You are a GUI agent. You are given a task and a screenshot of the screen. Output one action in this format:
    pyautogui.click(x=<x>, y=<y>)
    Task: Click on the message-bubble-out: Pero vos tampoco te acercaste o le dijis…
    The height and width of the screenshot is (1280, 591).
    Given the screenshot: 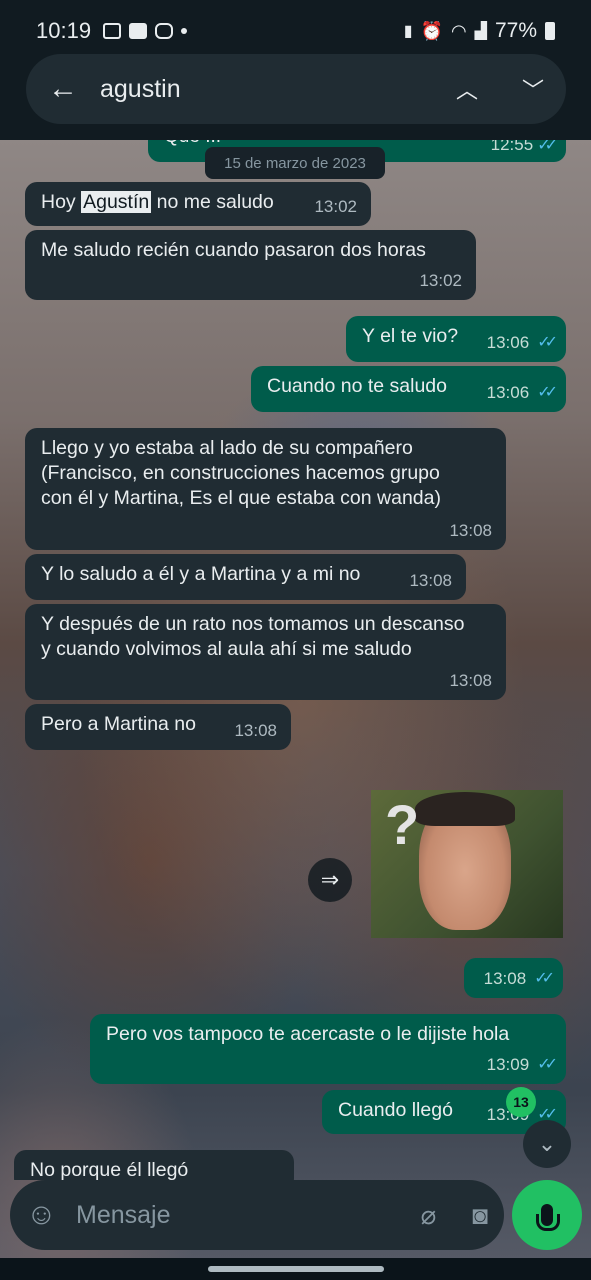 What is the action you would take?
    pyautogui.click(x=328, y=1049)
    